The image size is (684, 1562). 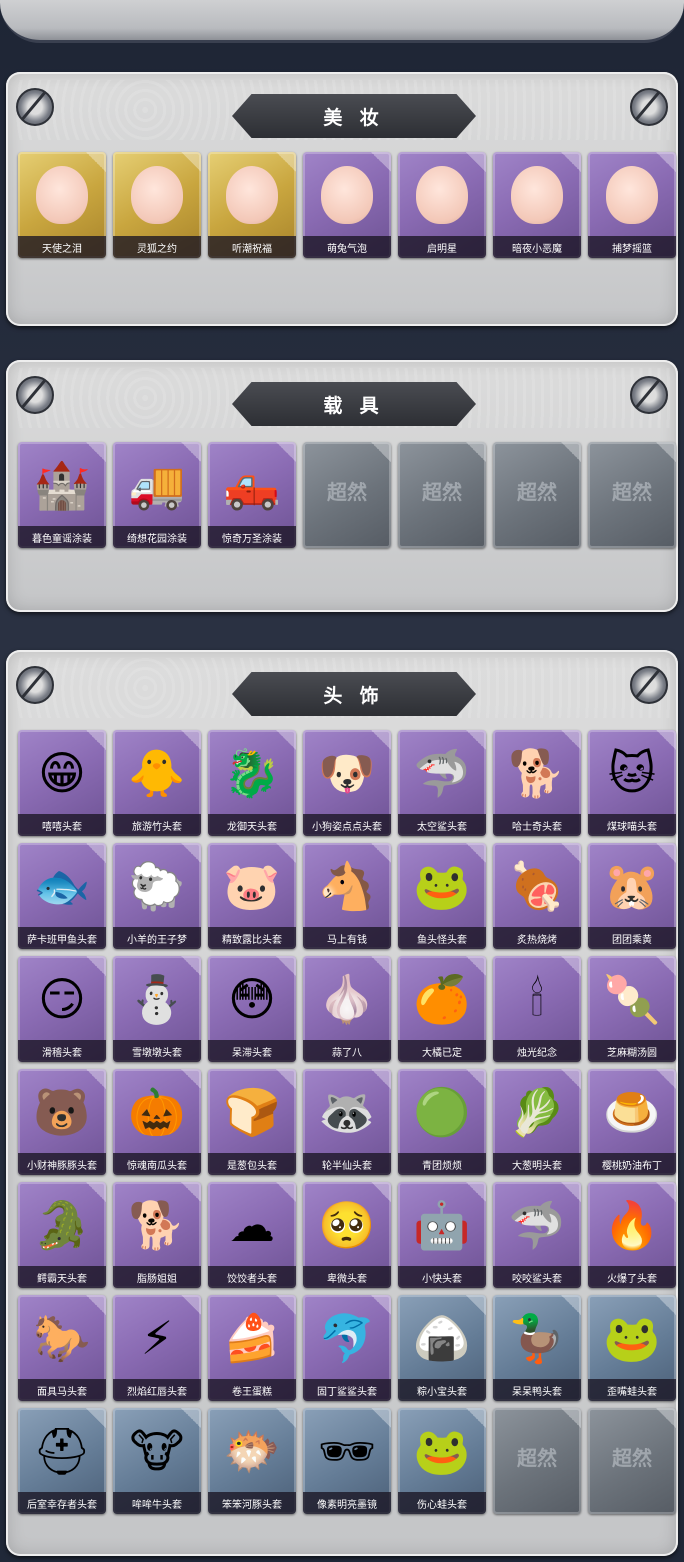 I want to click on item-card: 🦆 呆呆鸭头套, so click(x=537, y=1348).